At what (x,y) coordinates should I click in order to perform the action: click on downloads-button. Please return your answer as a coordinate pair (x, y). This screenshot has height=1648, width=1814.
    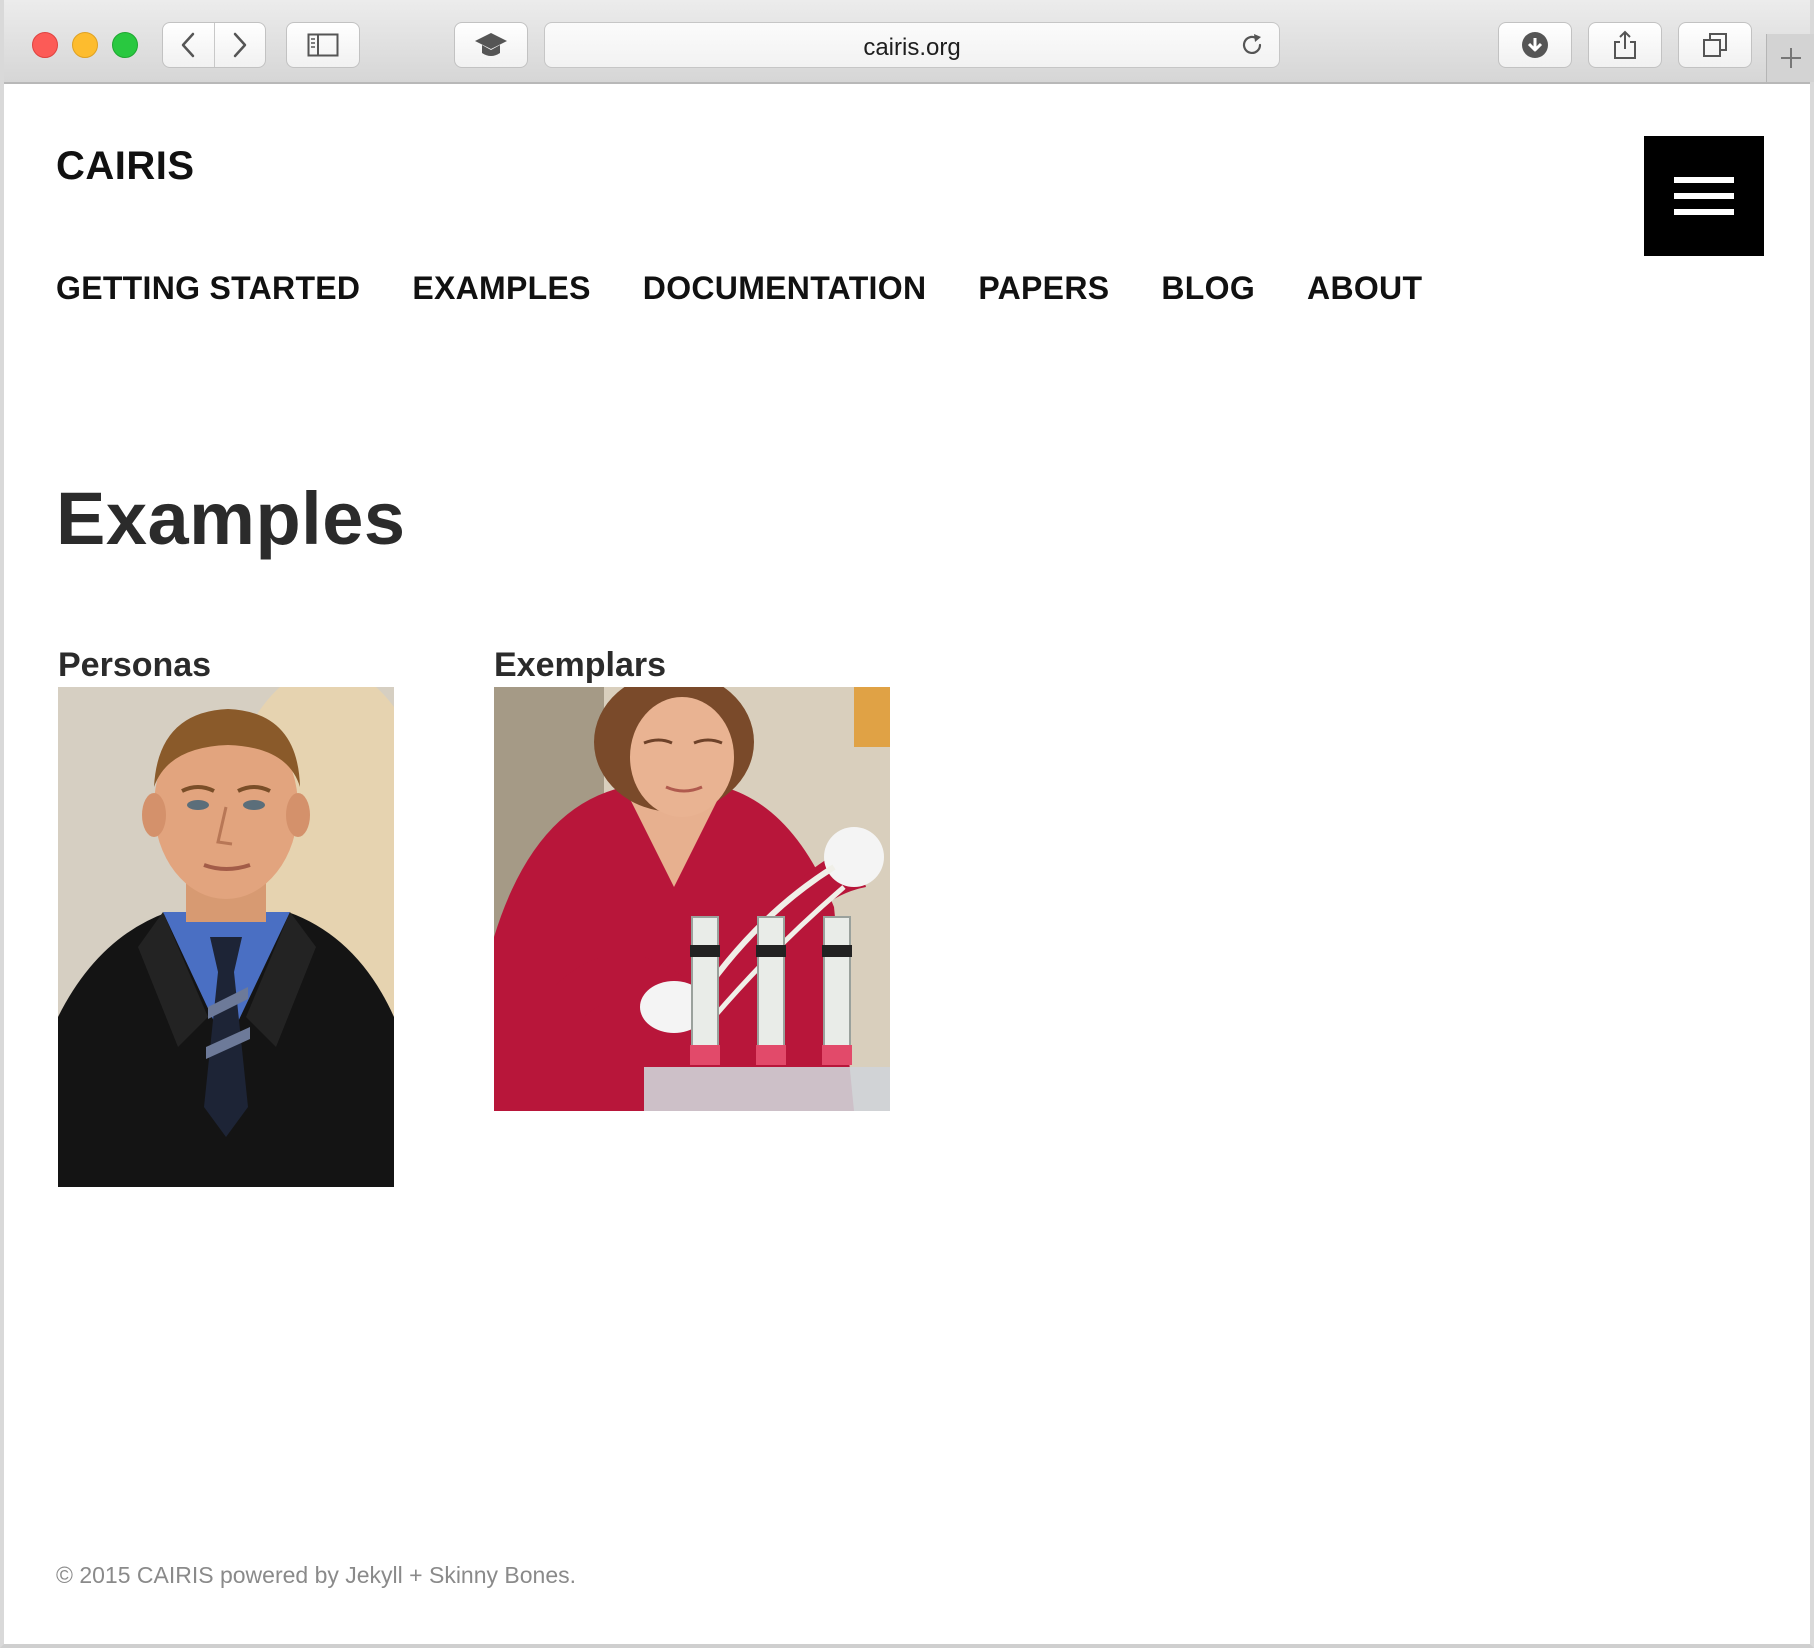
    Looking at the image, I should click on (1535, 45).